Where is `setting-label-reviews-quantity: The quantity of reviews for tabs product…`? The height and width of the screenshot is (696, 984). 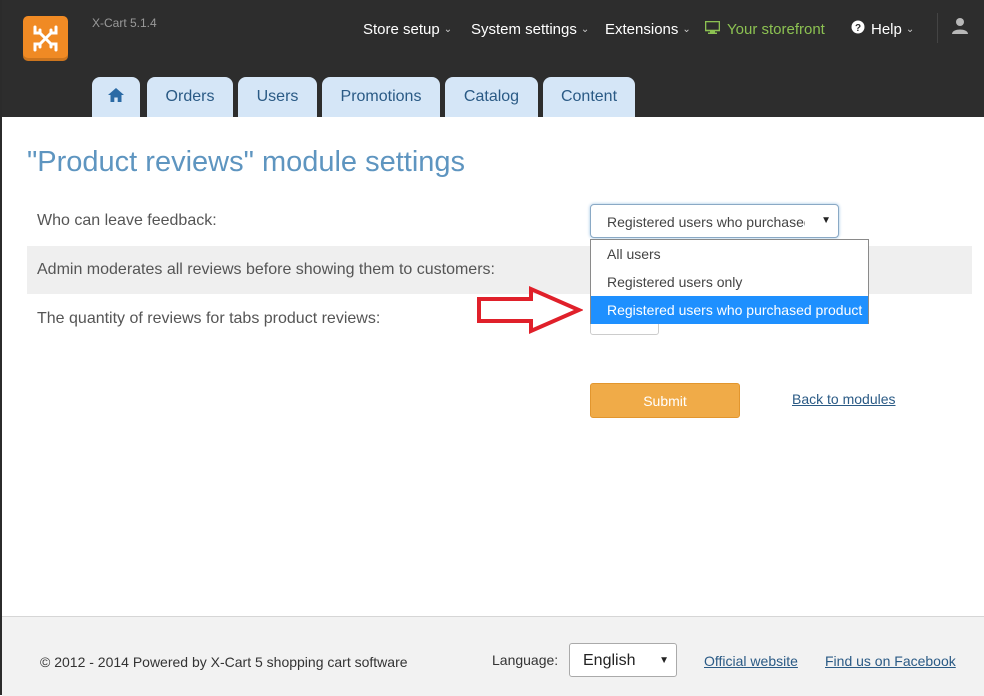
setting-label-reviews-quantity: The quantity of reviews for tabs product… is located at coordinates (209, 318).